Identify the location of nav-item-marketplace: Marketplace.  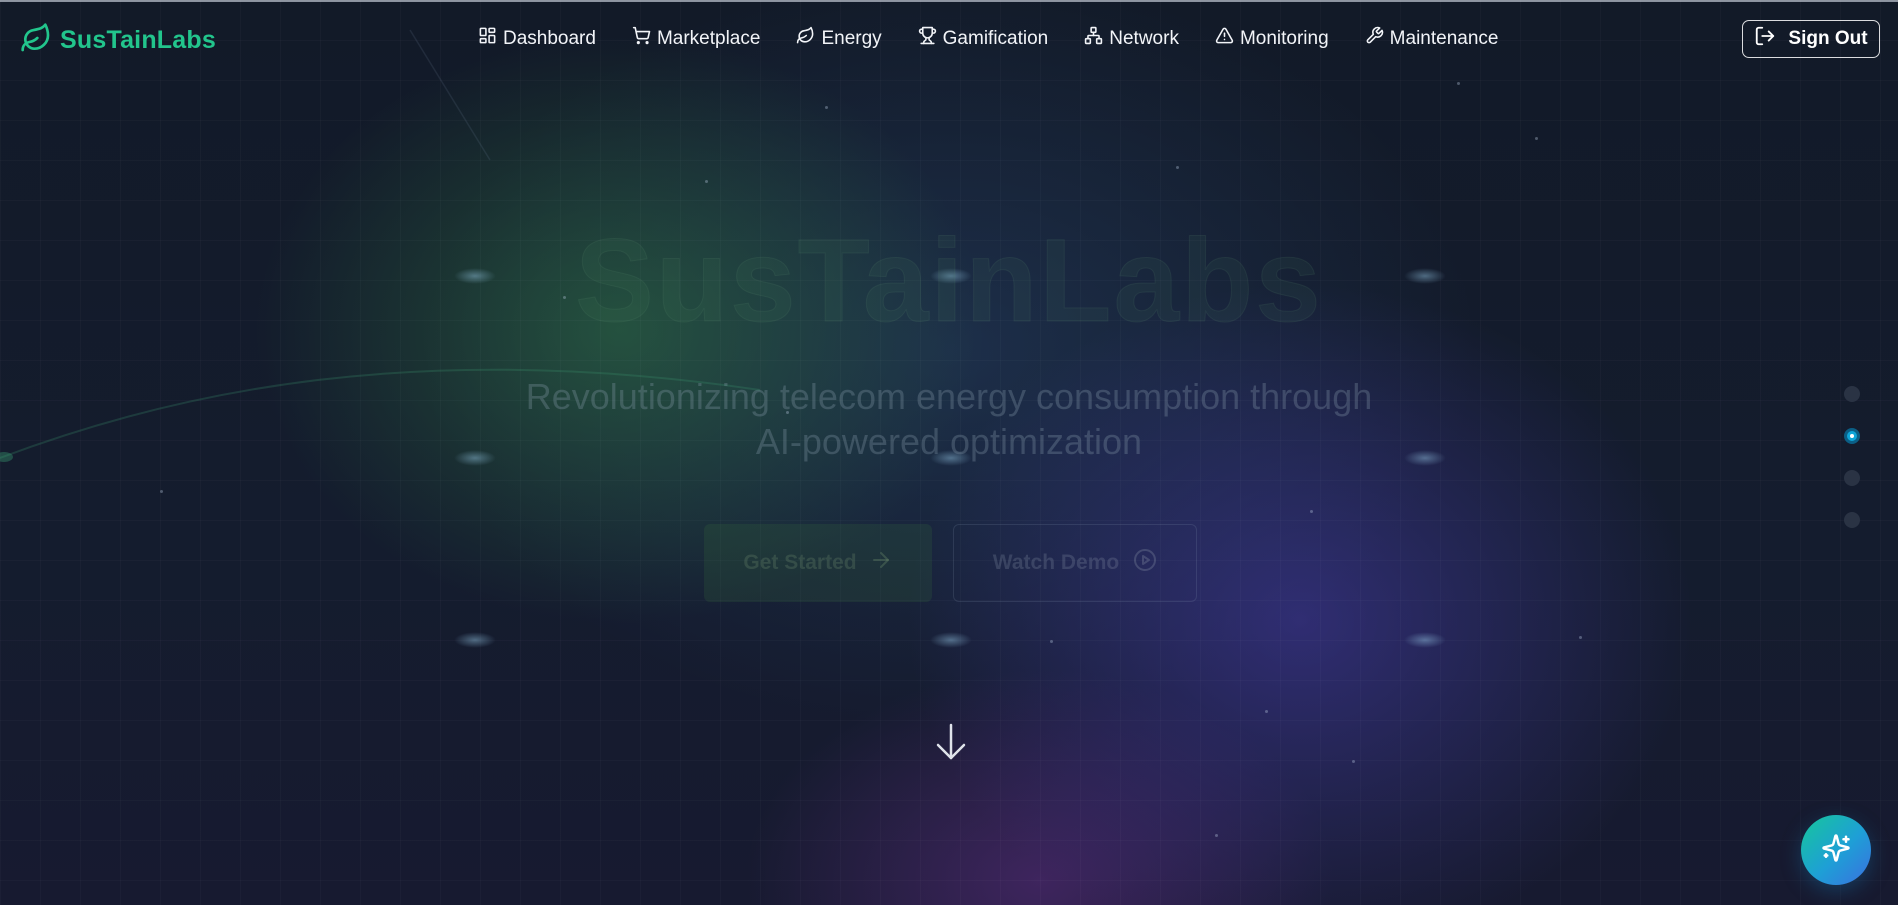
(696, 38).